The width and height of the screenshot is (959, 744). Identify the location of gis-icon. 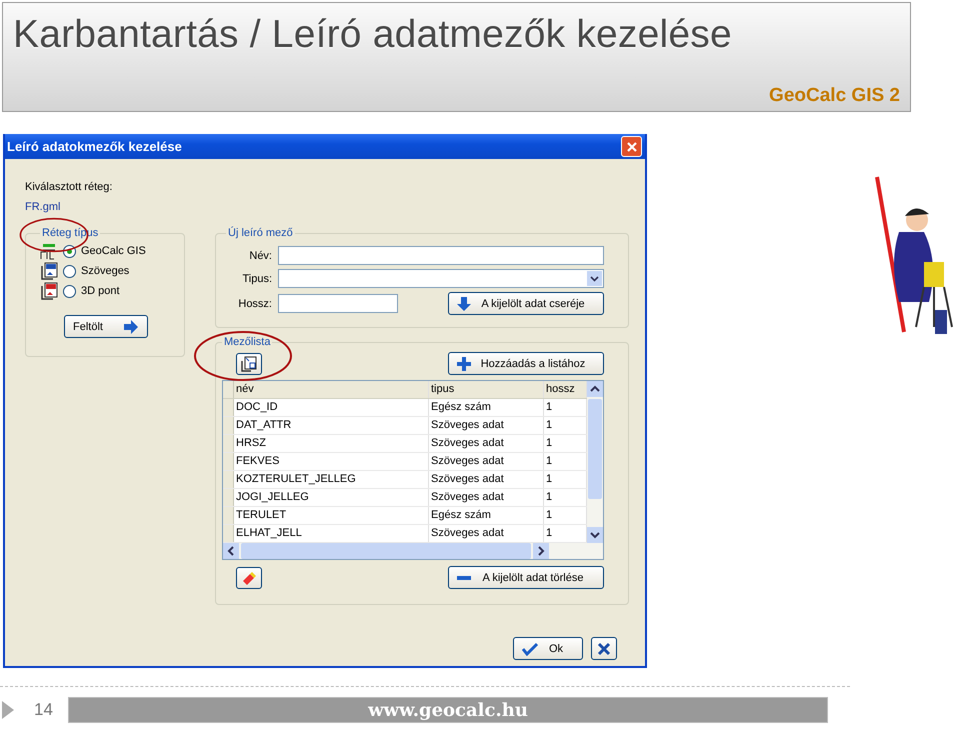
(49, 251).